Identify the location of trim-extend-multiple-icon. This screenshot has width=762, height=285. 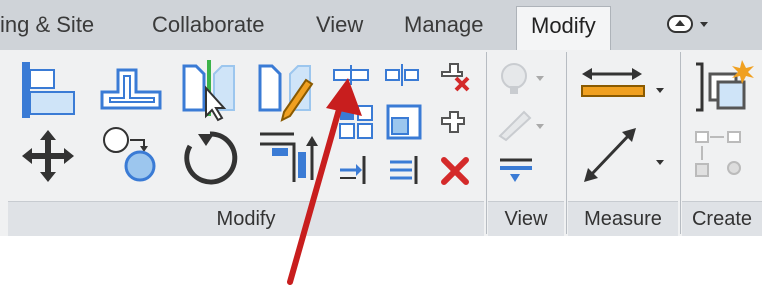
(404, 170).